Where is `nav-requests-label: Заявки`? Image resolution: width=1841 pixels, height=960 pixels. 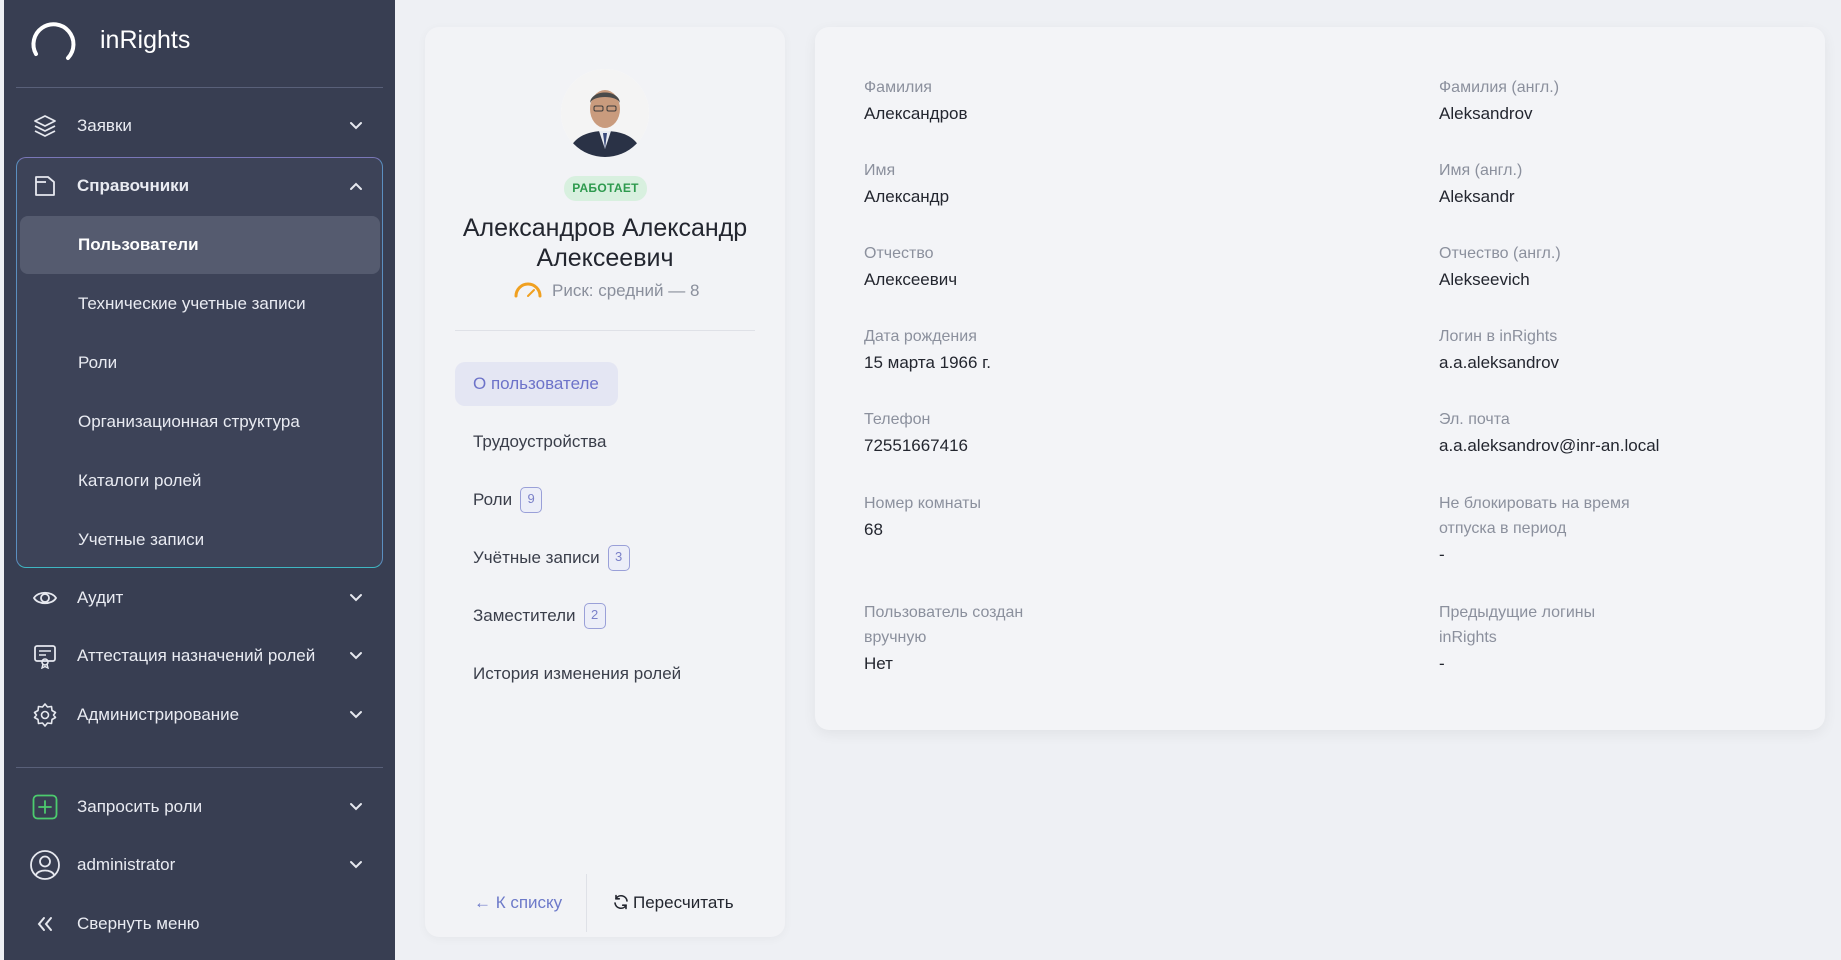
nav-requests-label: Заявки is located at coordinates (104, 125).